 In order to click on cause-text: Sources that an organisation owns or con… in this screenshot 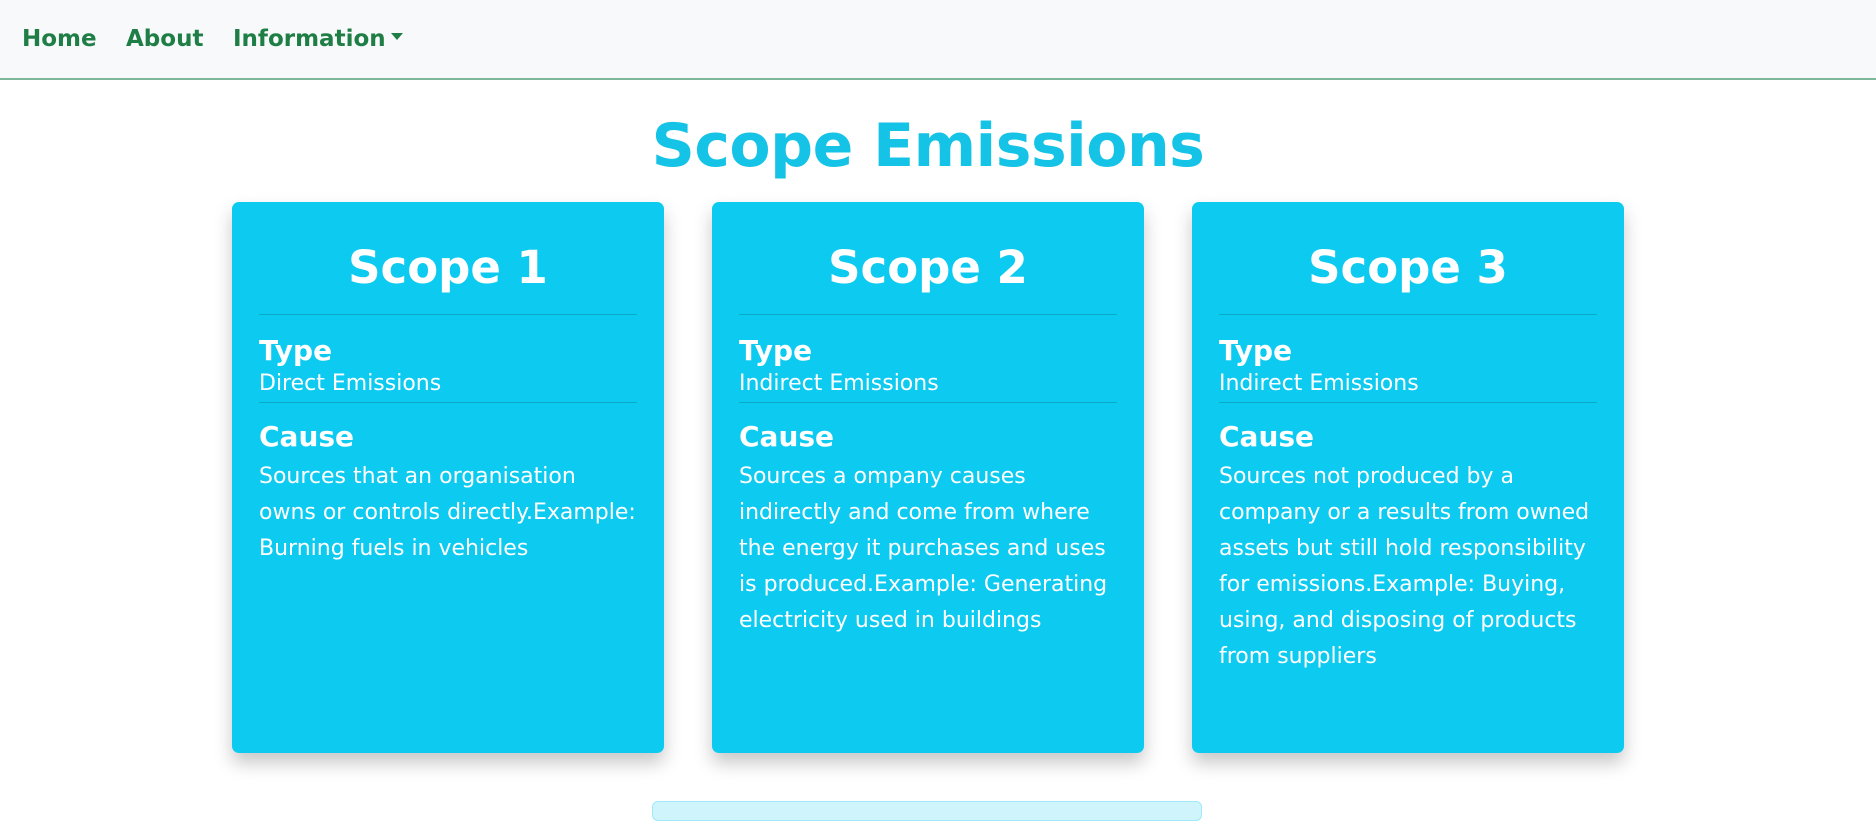, I will do `click(447, 512)`.